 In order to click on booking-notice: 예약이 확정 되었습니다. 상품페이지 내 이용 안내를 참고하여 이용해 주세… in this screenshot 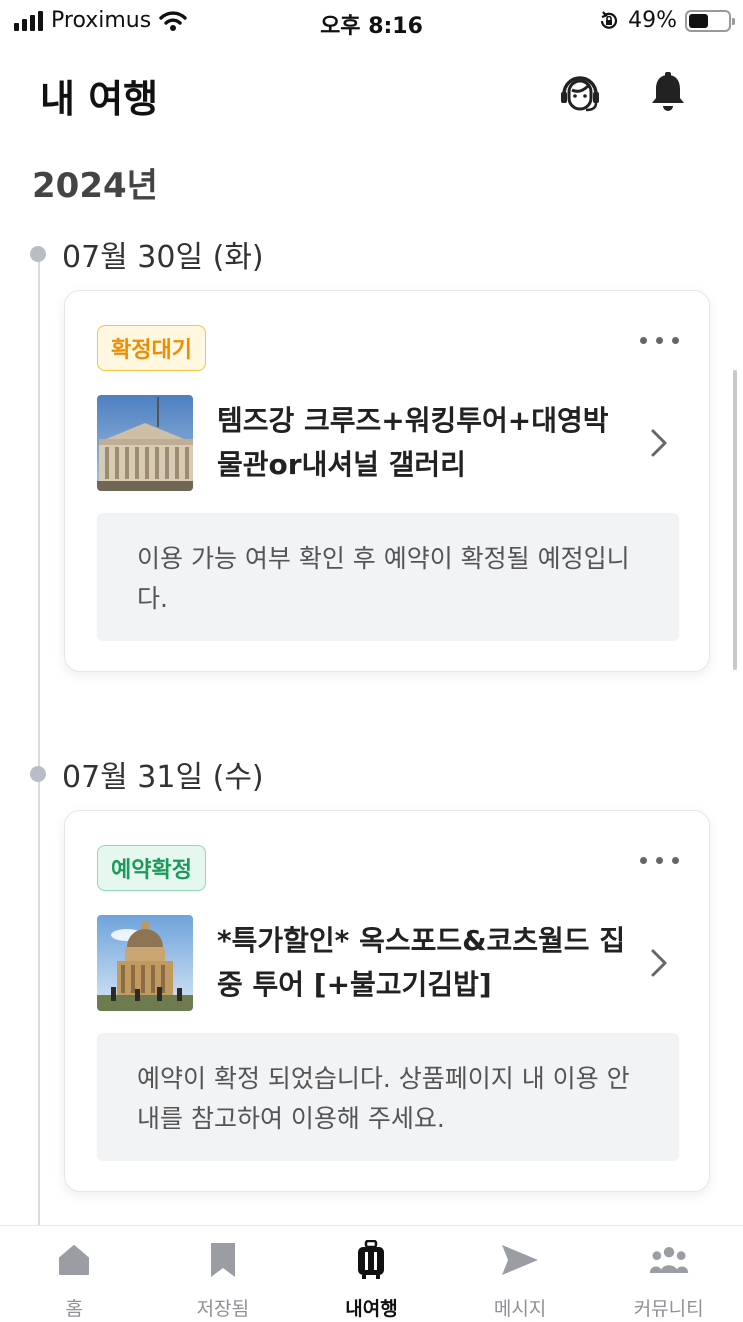, I will do `click(388, 1097)`.